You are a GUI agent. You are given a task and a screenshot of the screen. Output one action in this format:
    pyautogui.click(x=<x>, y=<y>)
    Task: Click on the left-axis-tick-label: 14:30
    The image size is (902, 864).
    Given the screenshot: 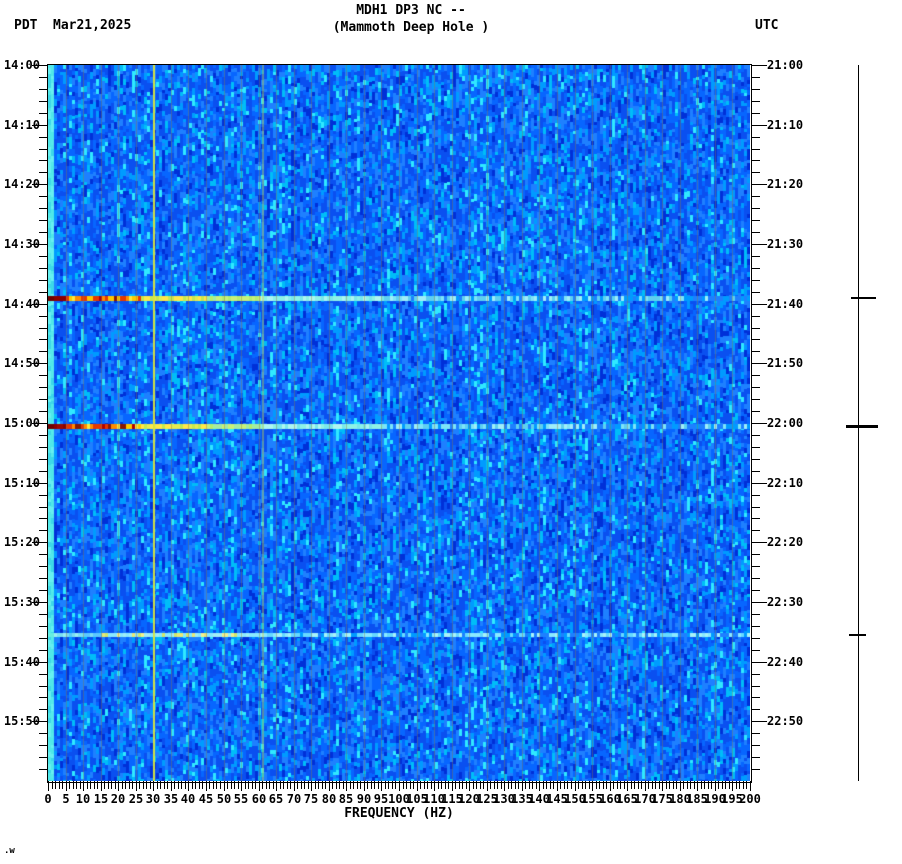 What is the action you would take?
    pyautogui.click(x=21, y=244)
    